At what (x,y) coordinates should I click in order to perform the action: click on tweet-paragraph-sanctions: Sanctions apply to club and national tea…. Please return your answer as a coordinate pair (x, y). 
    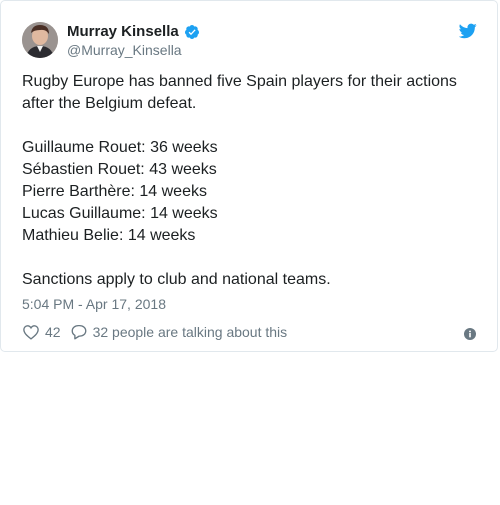
    Looking at the image, I should click on (250, 280).